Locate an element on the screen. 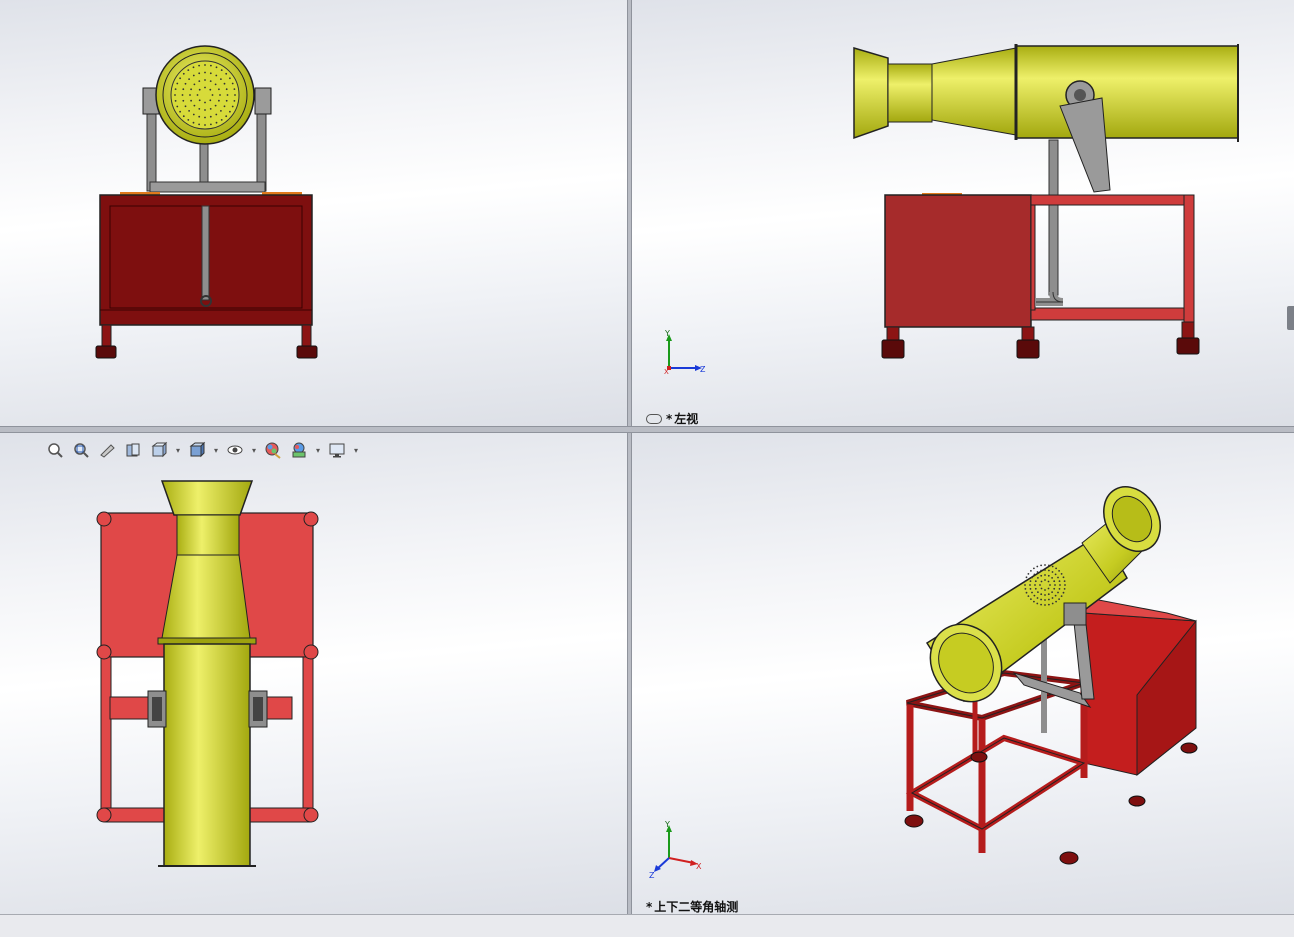 This screenshot has height=937, width=1294. viewport-splitter-horizontal is located at coordinates (647, 429).